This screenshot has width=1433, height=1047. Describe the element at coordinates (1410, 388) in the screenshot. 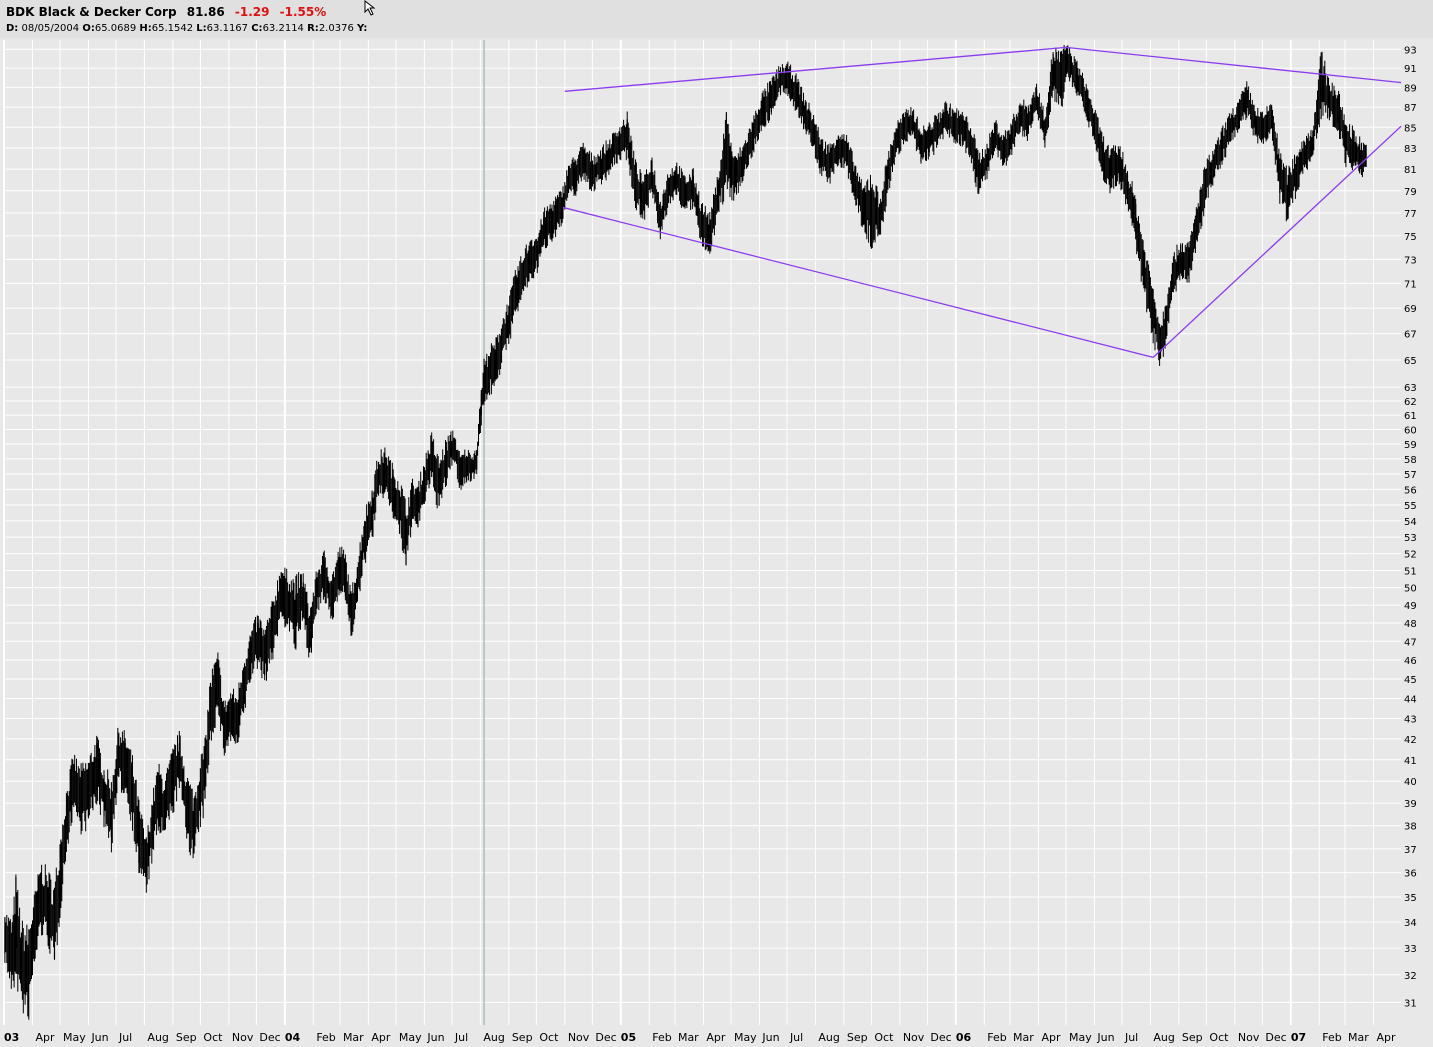

I see `y-tick-label: 63` at that location.